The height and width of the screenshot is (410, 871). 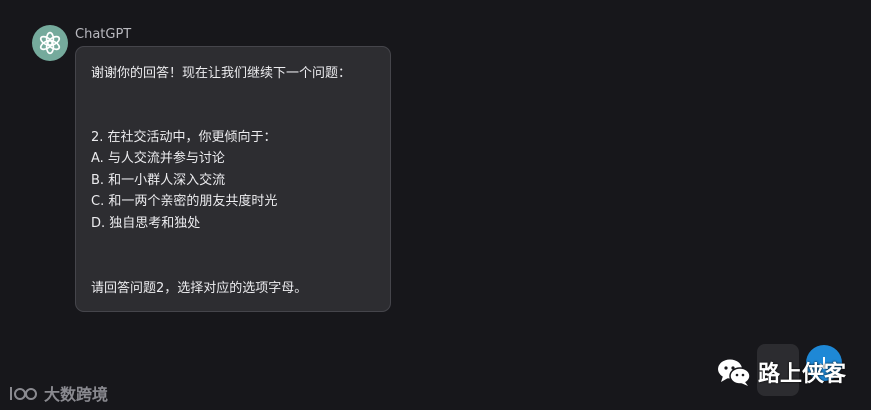 What do you see at coordinates (146, 223) in the screenshot?
I see `option-d: D. 独自思考和独处` at bounding box center [146, 223].